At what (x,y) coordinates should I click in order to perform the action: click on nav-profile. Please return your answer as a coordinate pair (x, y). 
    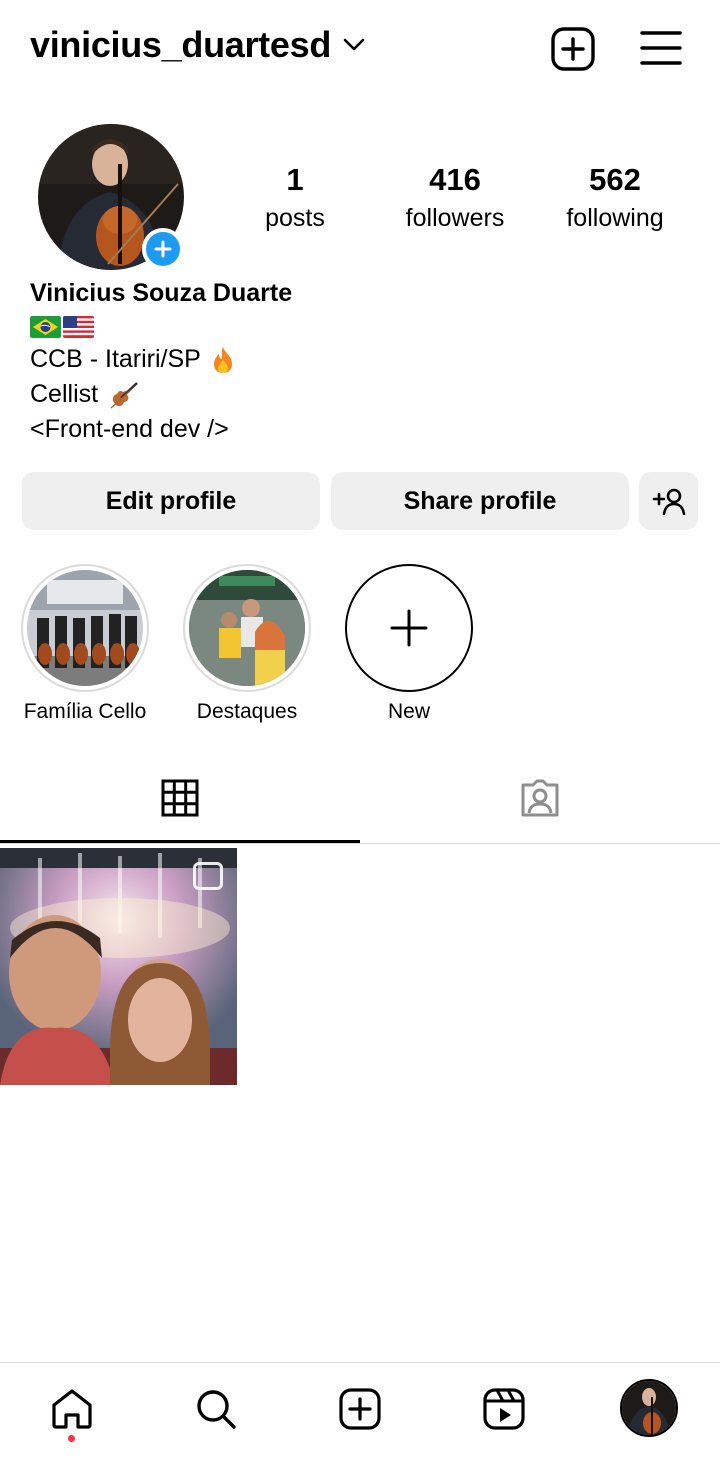
    Looking at the image, I should click on (649, 1408).